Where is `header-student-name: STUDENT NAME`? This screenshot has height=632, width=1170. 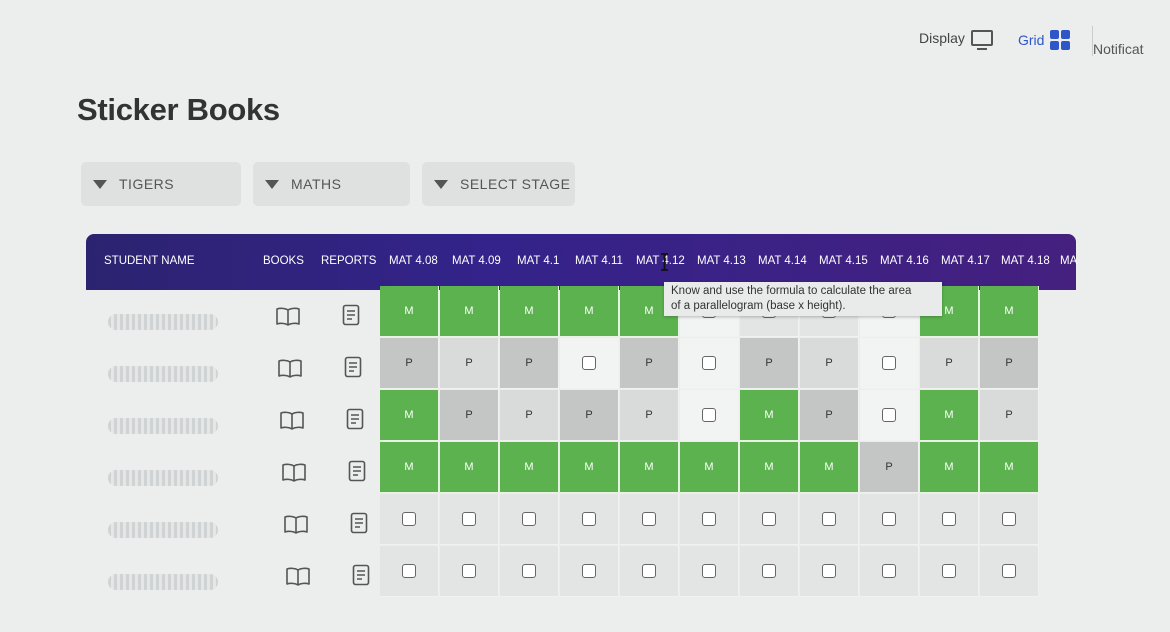 header-student-name: STUDENT NAME is located at coordinates (149, 261).